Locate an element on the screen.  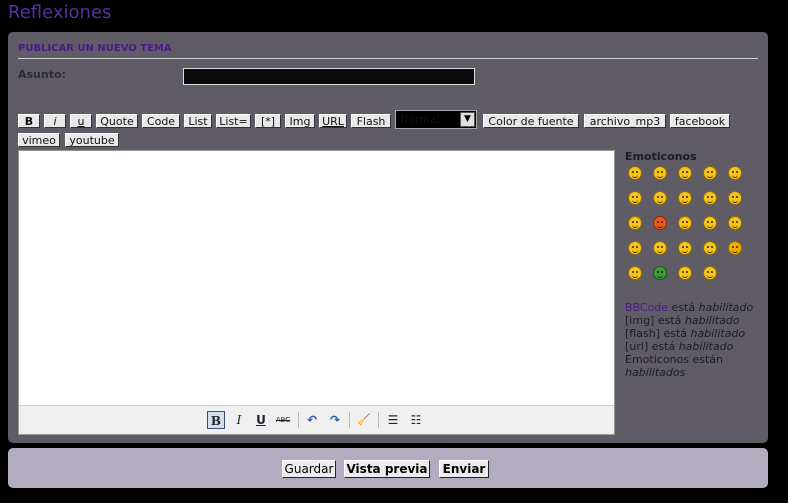
sad-smiley-icon is located at coordinates (710, 173).